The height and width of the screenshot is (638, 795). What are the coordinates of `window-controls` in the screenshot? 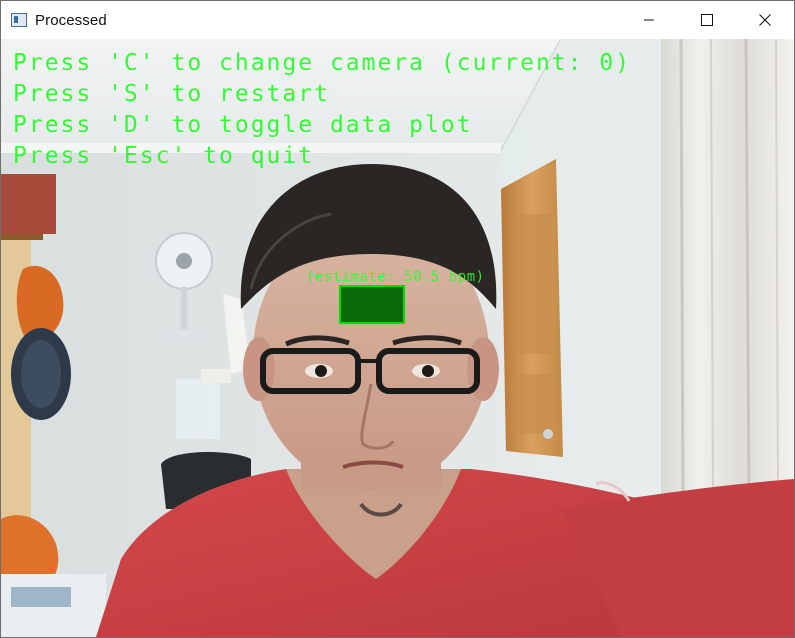 It's located at (707, 20).